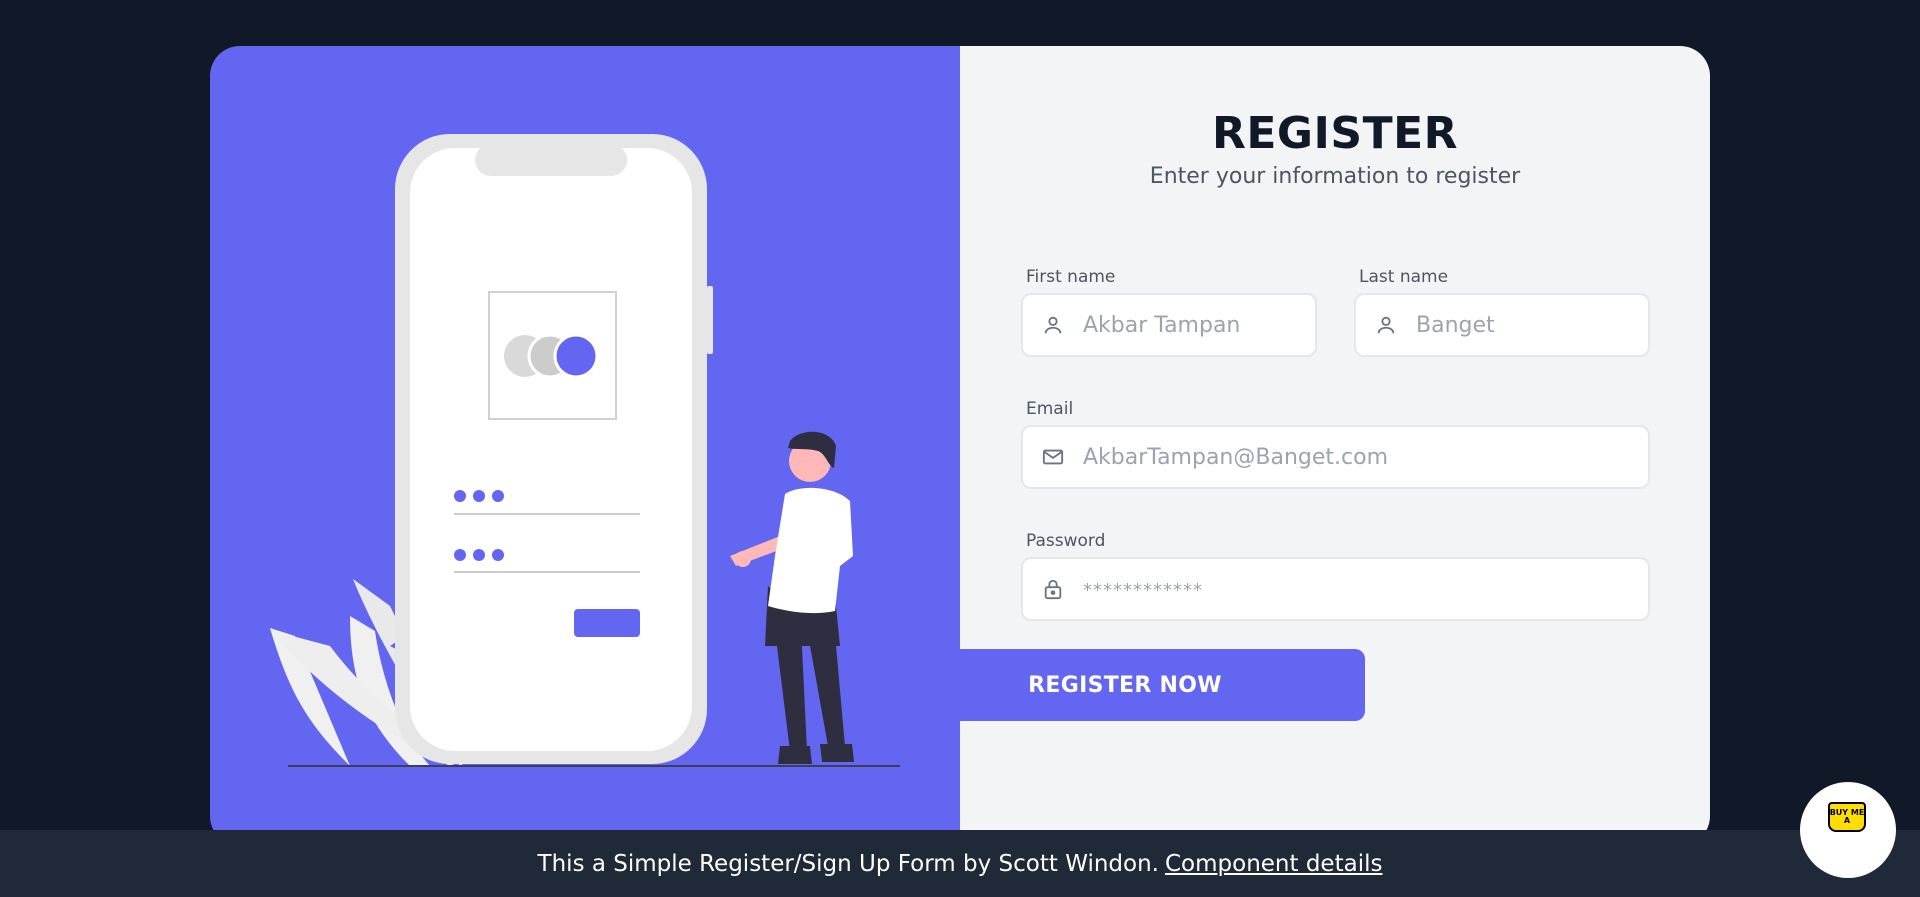  I want to click on page-subtitle: Enter your information to register, so click(1335, 176).